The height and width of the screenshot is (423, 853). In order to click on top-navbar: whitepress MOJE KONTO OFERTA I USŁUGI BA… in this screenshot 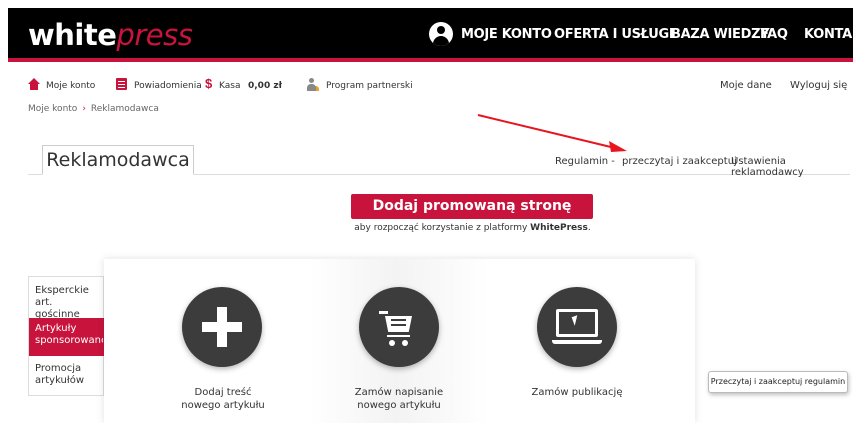, I will do `click(430, 33)`.